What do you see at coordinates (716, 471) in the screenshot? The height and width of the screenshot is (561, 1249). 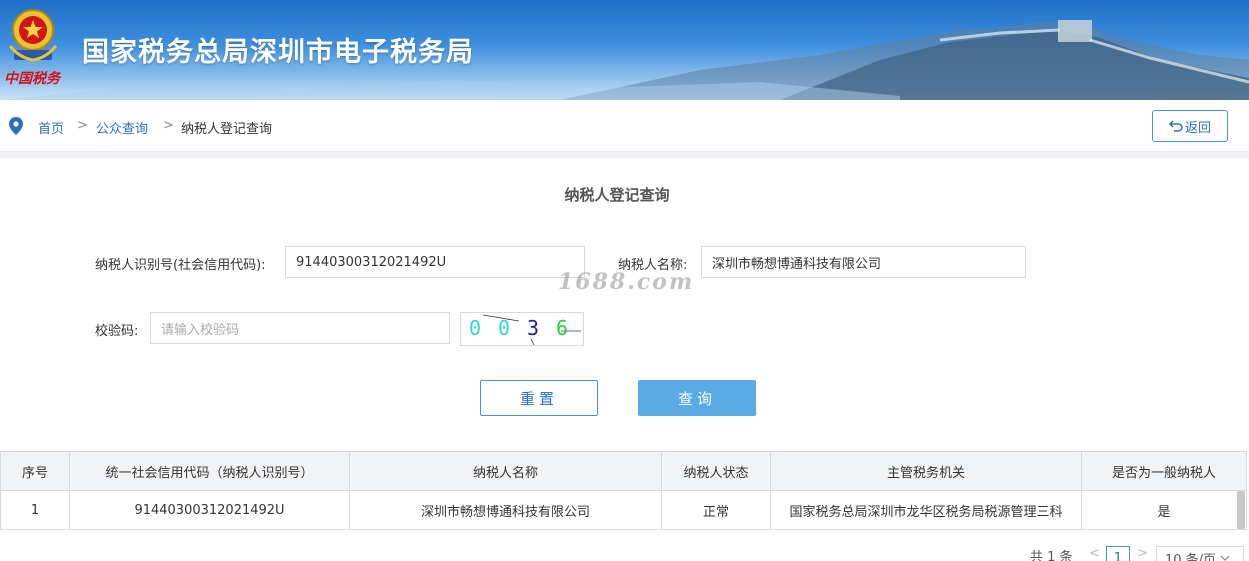 I see `column-header: 纳税人状态` at bounding box center [716, 471].